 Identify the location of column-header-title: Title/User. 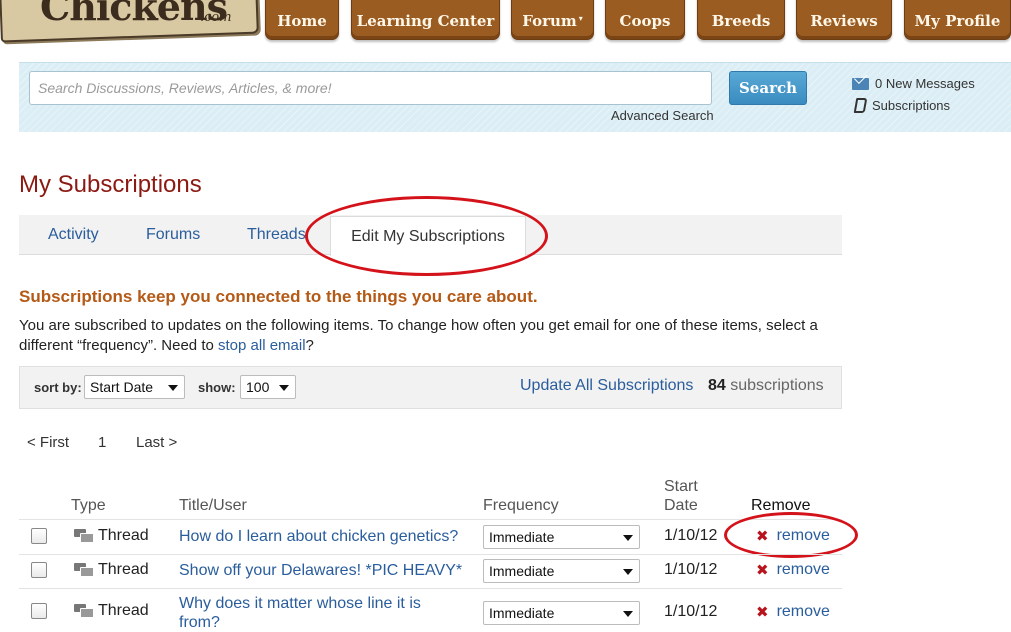
(213, 505).